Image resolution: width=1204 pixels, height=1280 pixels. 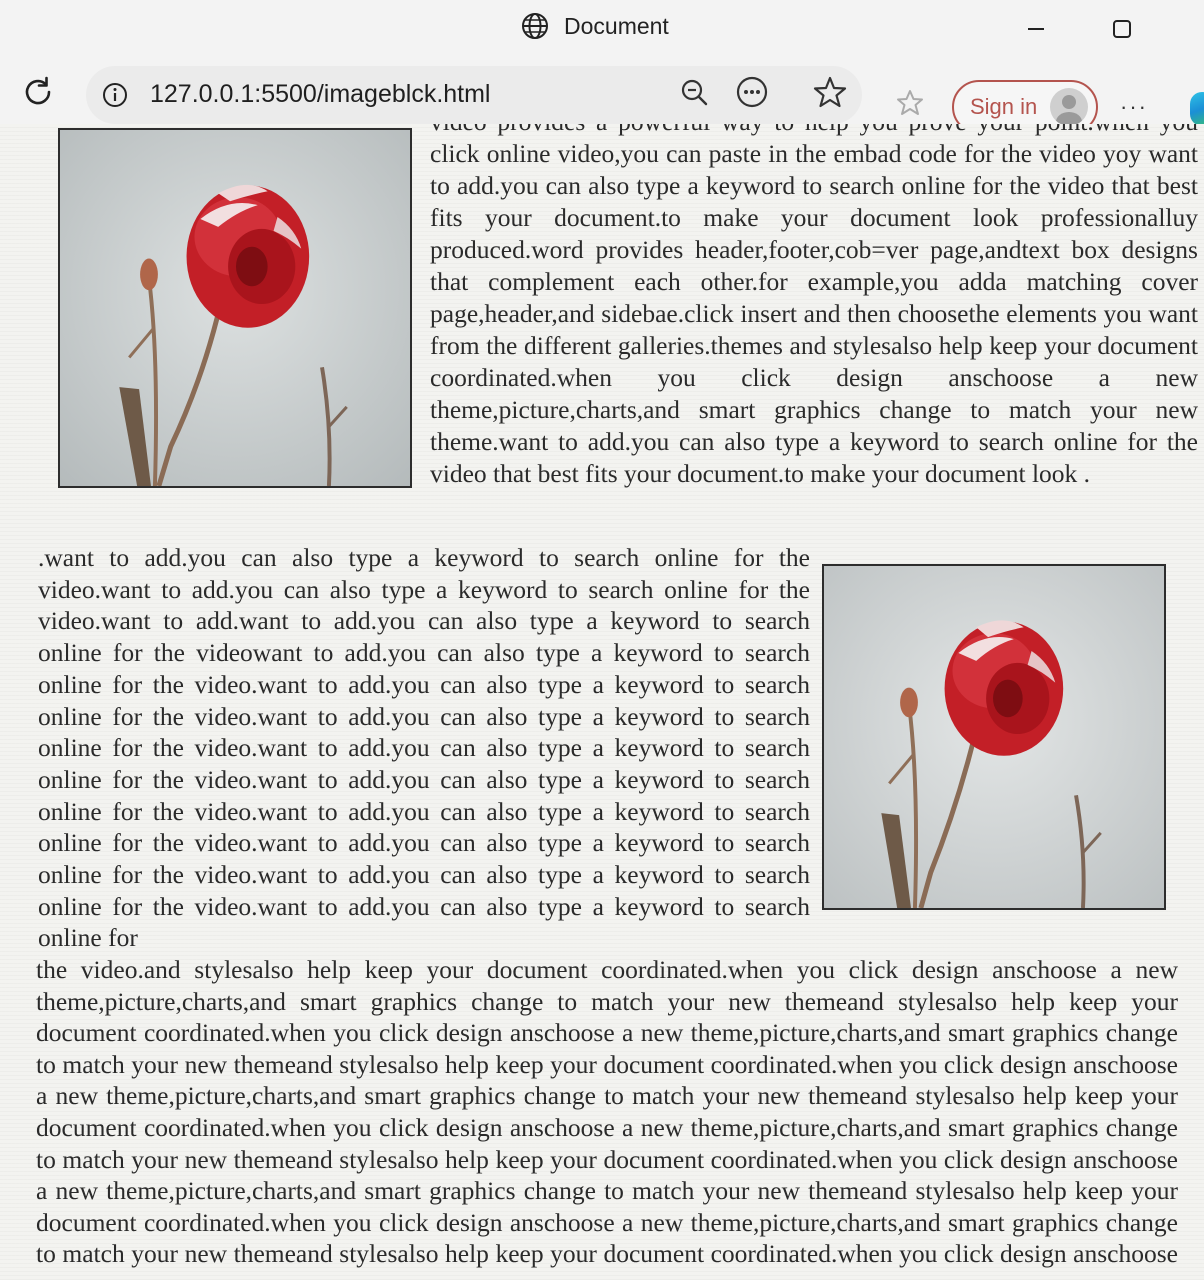 I want to click on favorites-collection-icon, so click(x=912, y=106).